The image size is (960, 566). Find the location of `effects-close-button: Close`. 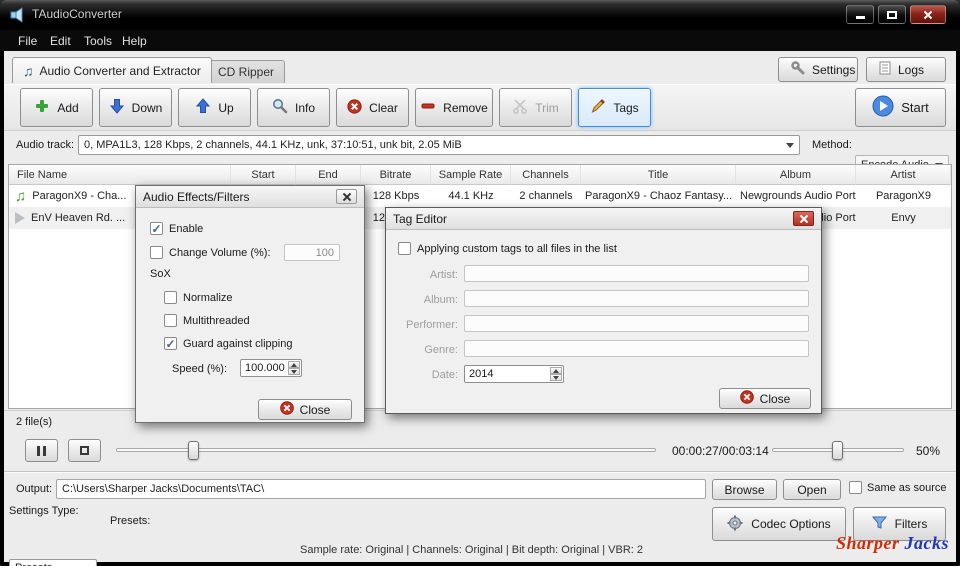

effects-close-button: Close is located at coordinates (305, 409).